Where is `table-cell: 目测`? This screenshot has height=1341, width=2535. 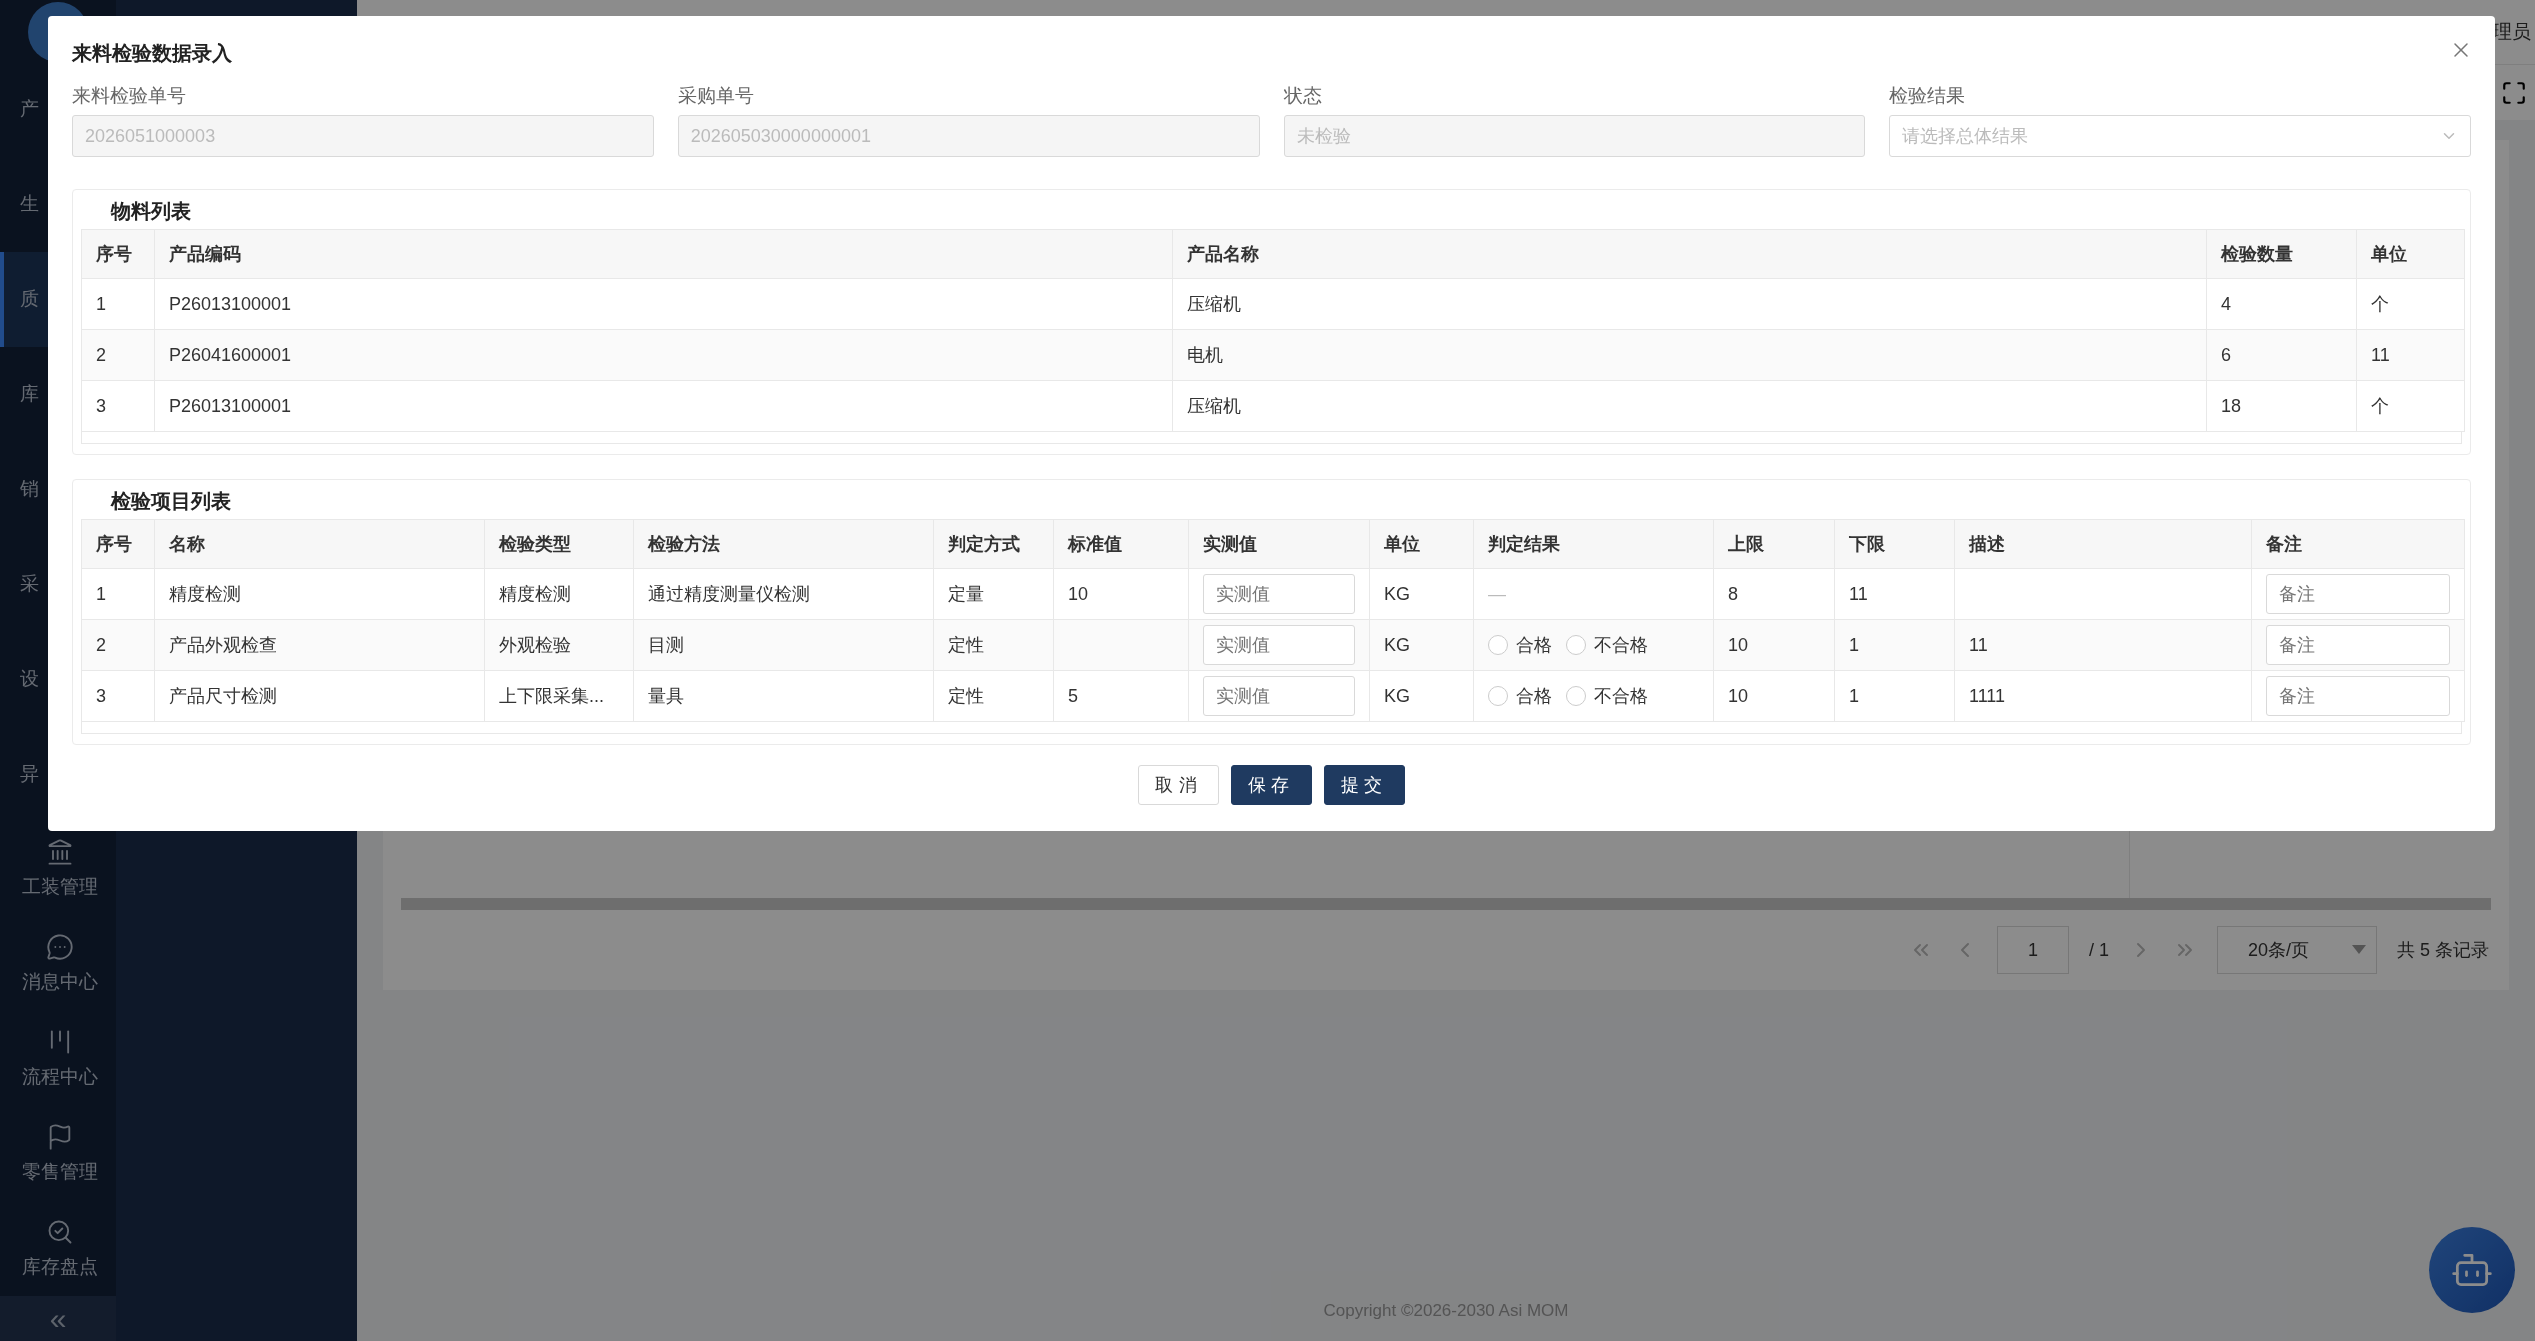
table-cell: 目测 is located at coordinates (783, 645).